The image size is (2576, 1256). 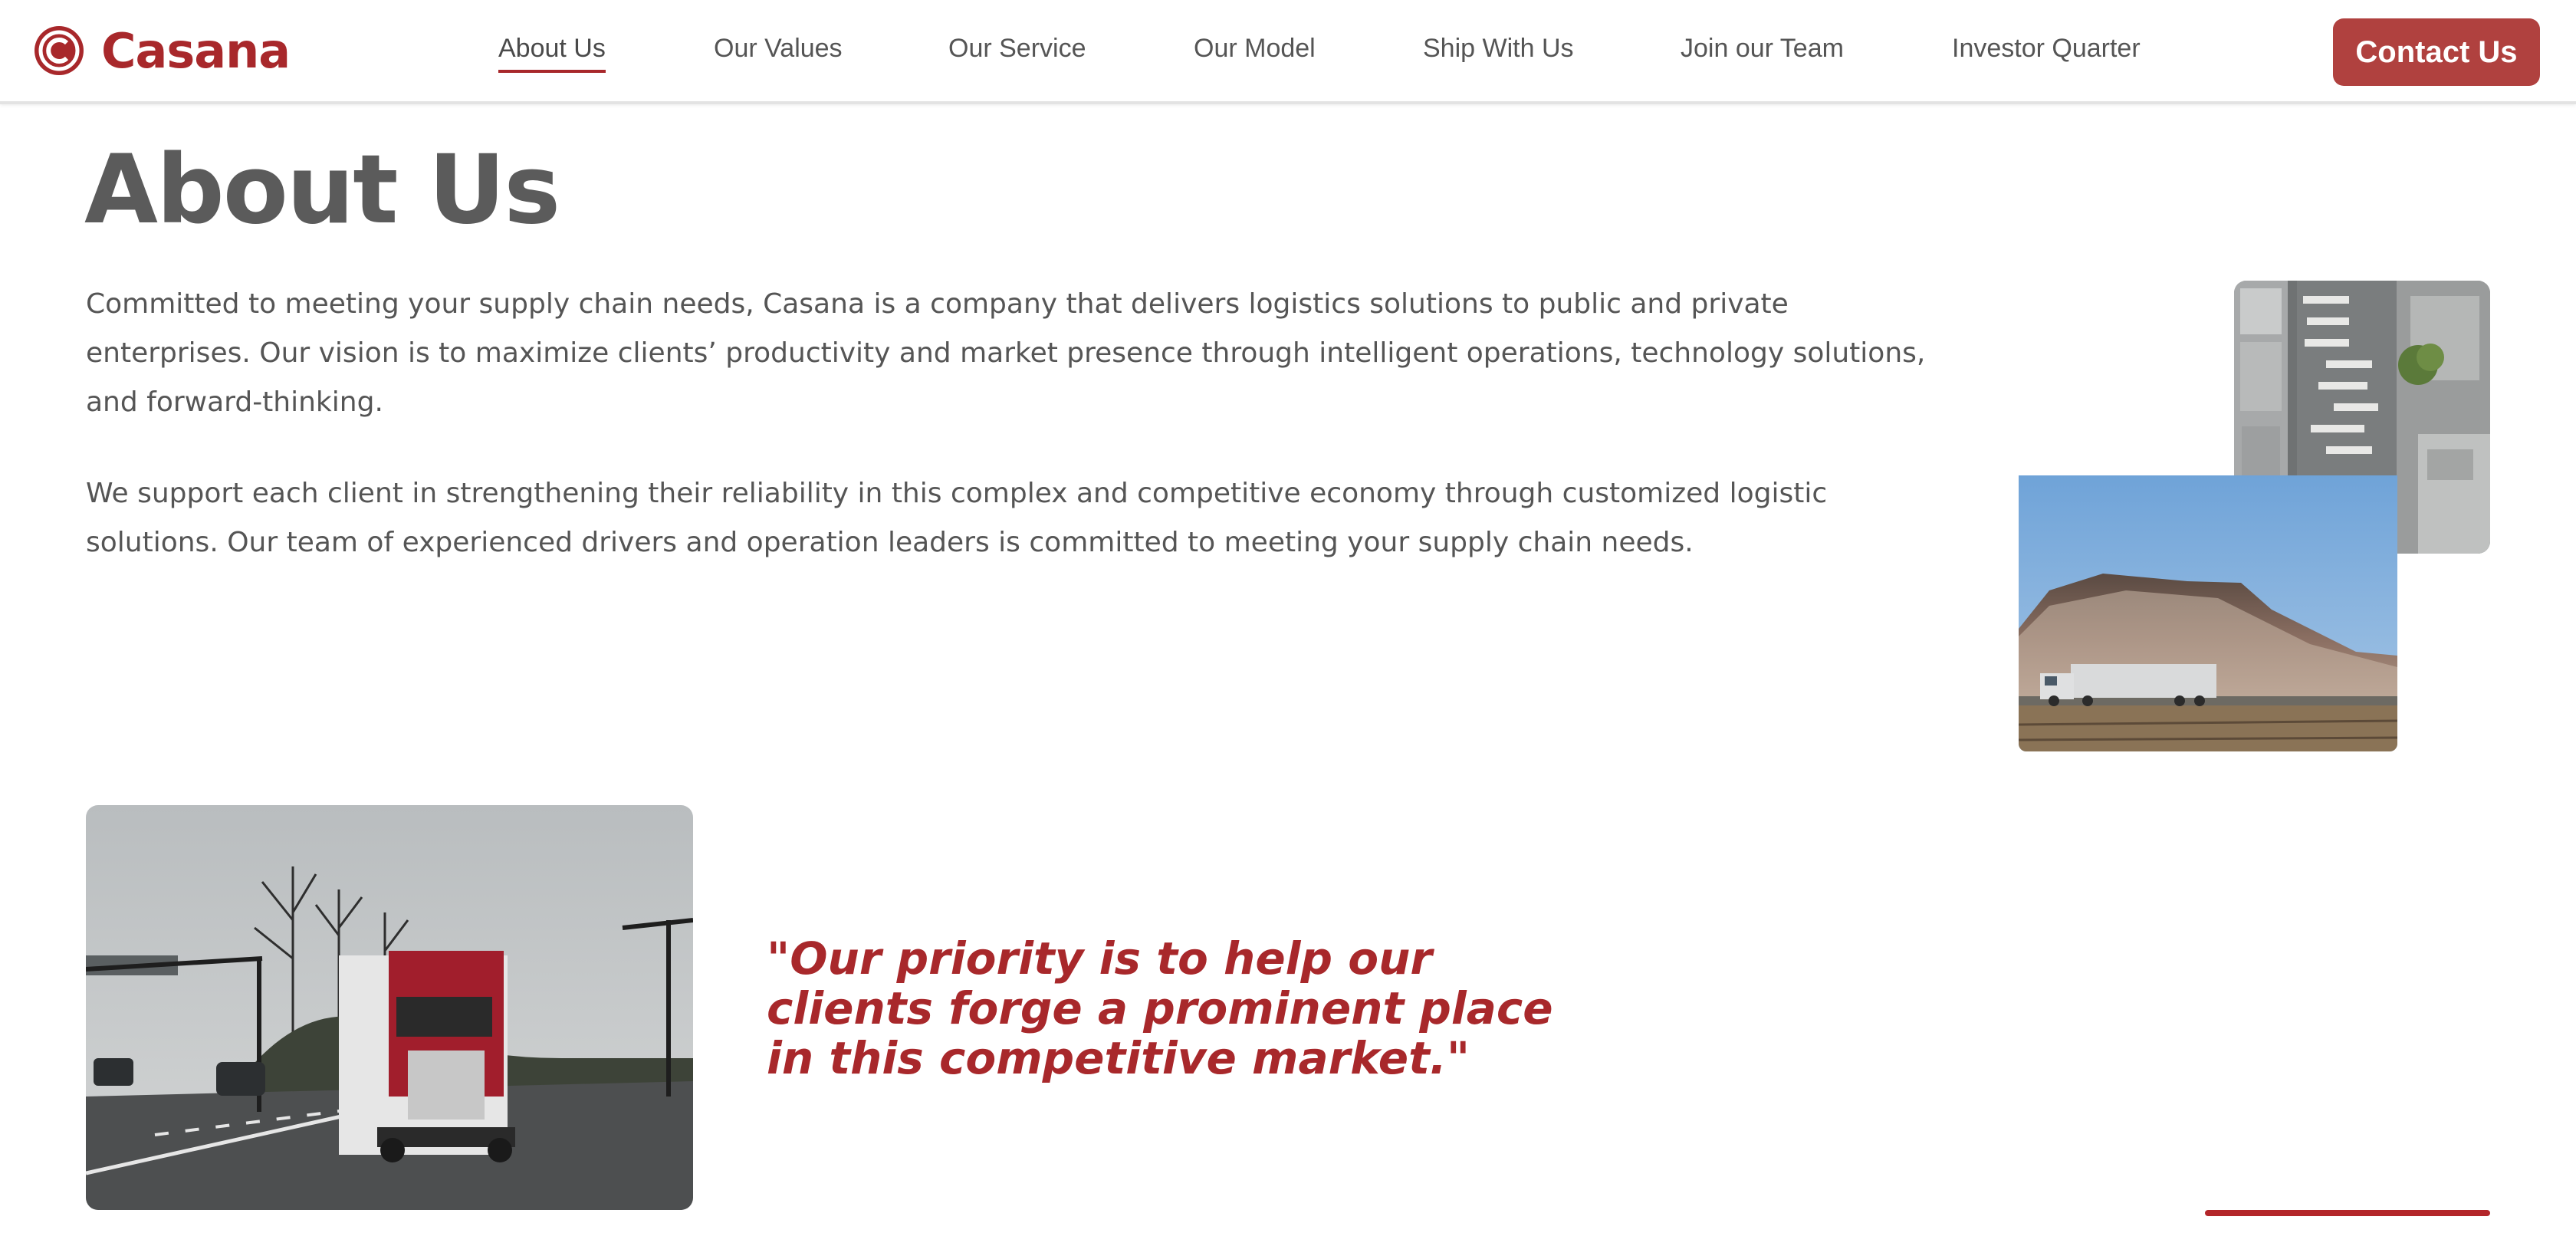 I want to click on semi-truck-desert-mesa-photo, so click(x=2208, y=613).